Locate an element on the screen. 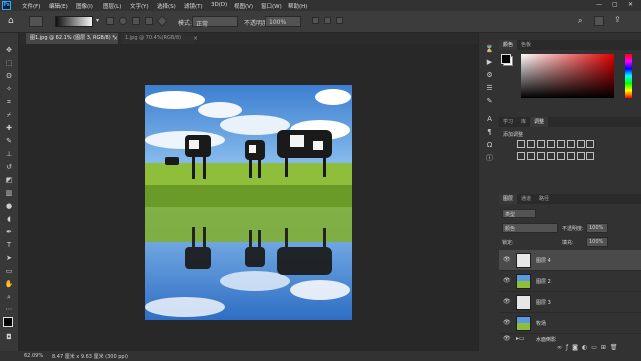 Image resolution: width=641 pixels, height=361 pixels. glyphs-icon: Ω is located at coordinates (489, 145).